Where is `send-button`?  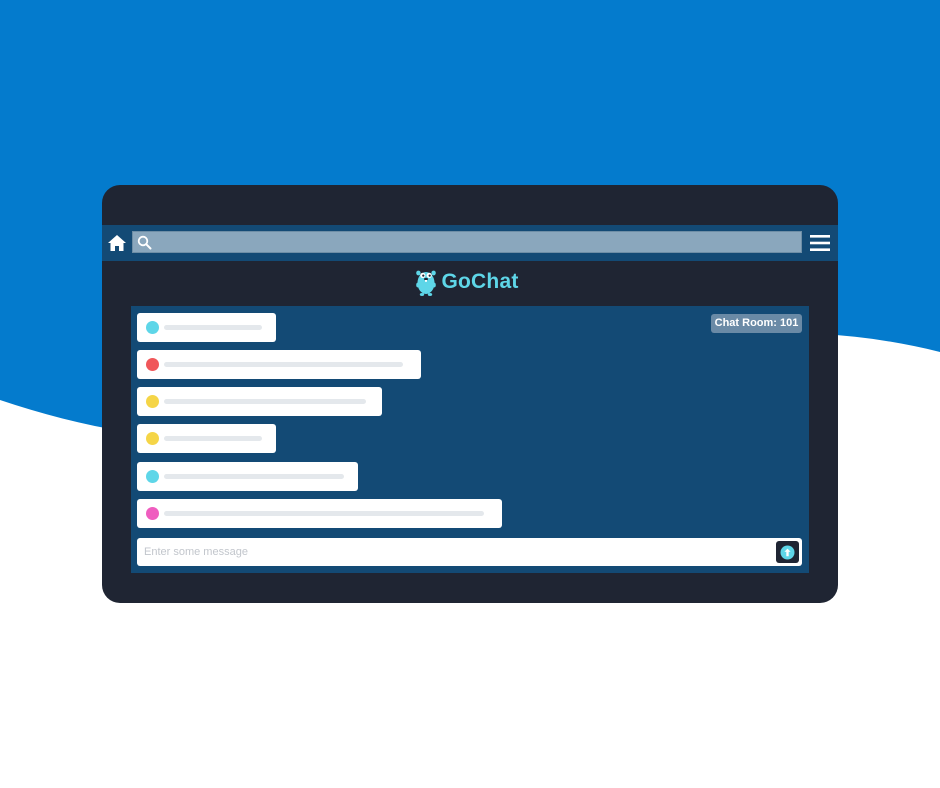
send-button is located at coordinates (787, 552).